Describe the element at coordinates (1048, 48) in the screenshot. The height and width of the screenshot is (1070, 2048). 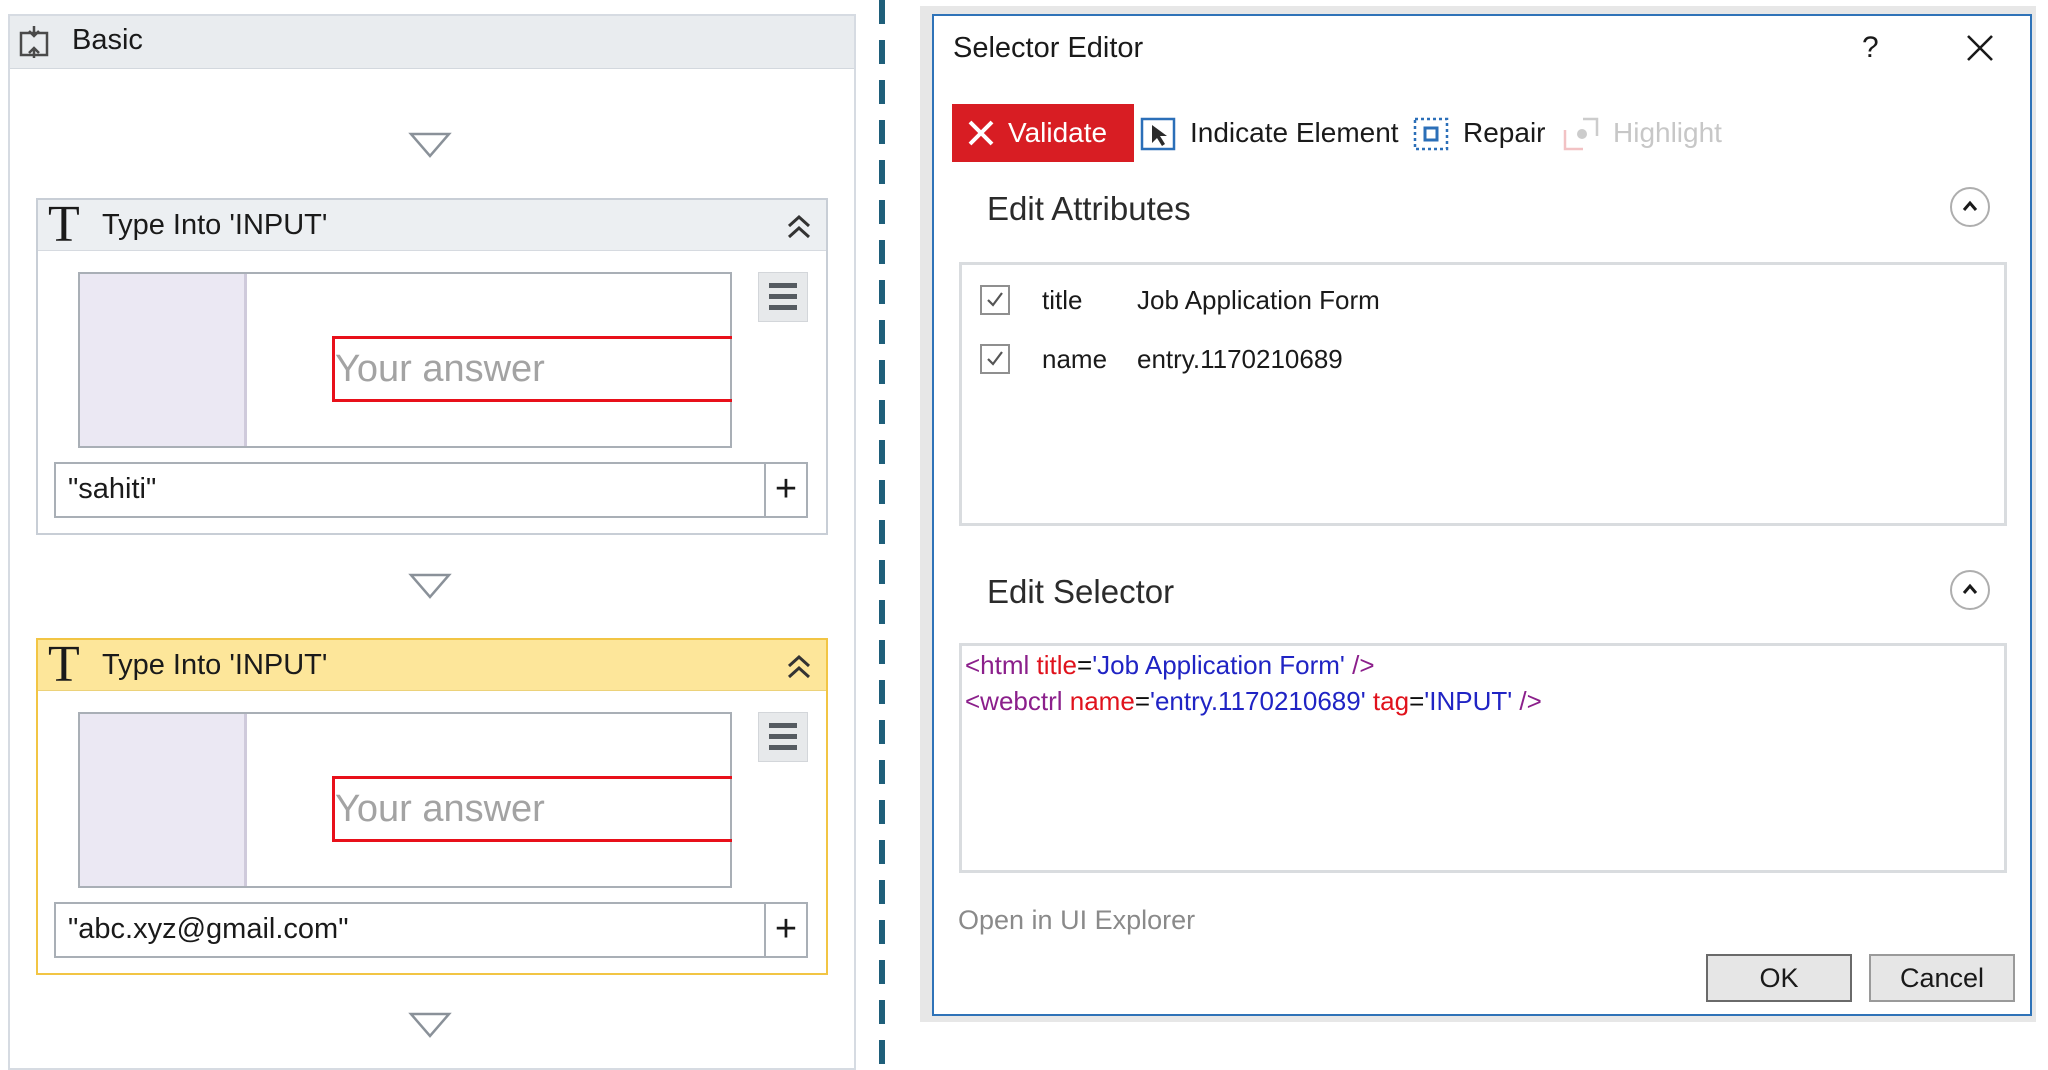
I see `dialog-title: Selector Editor` at that location.